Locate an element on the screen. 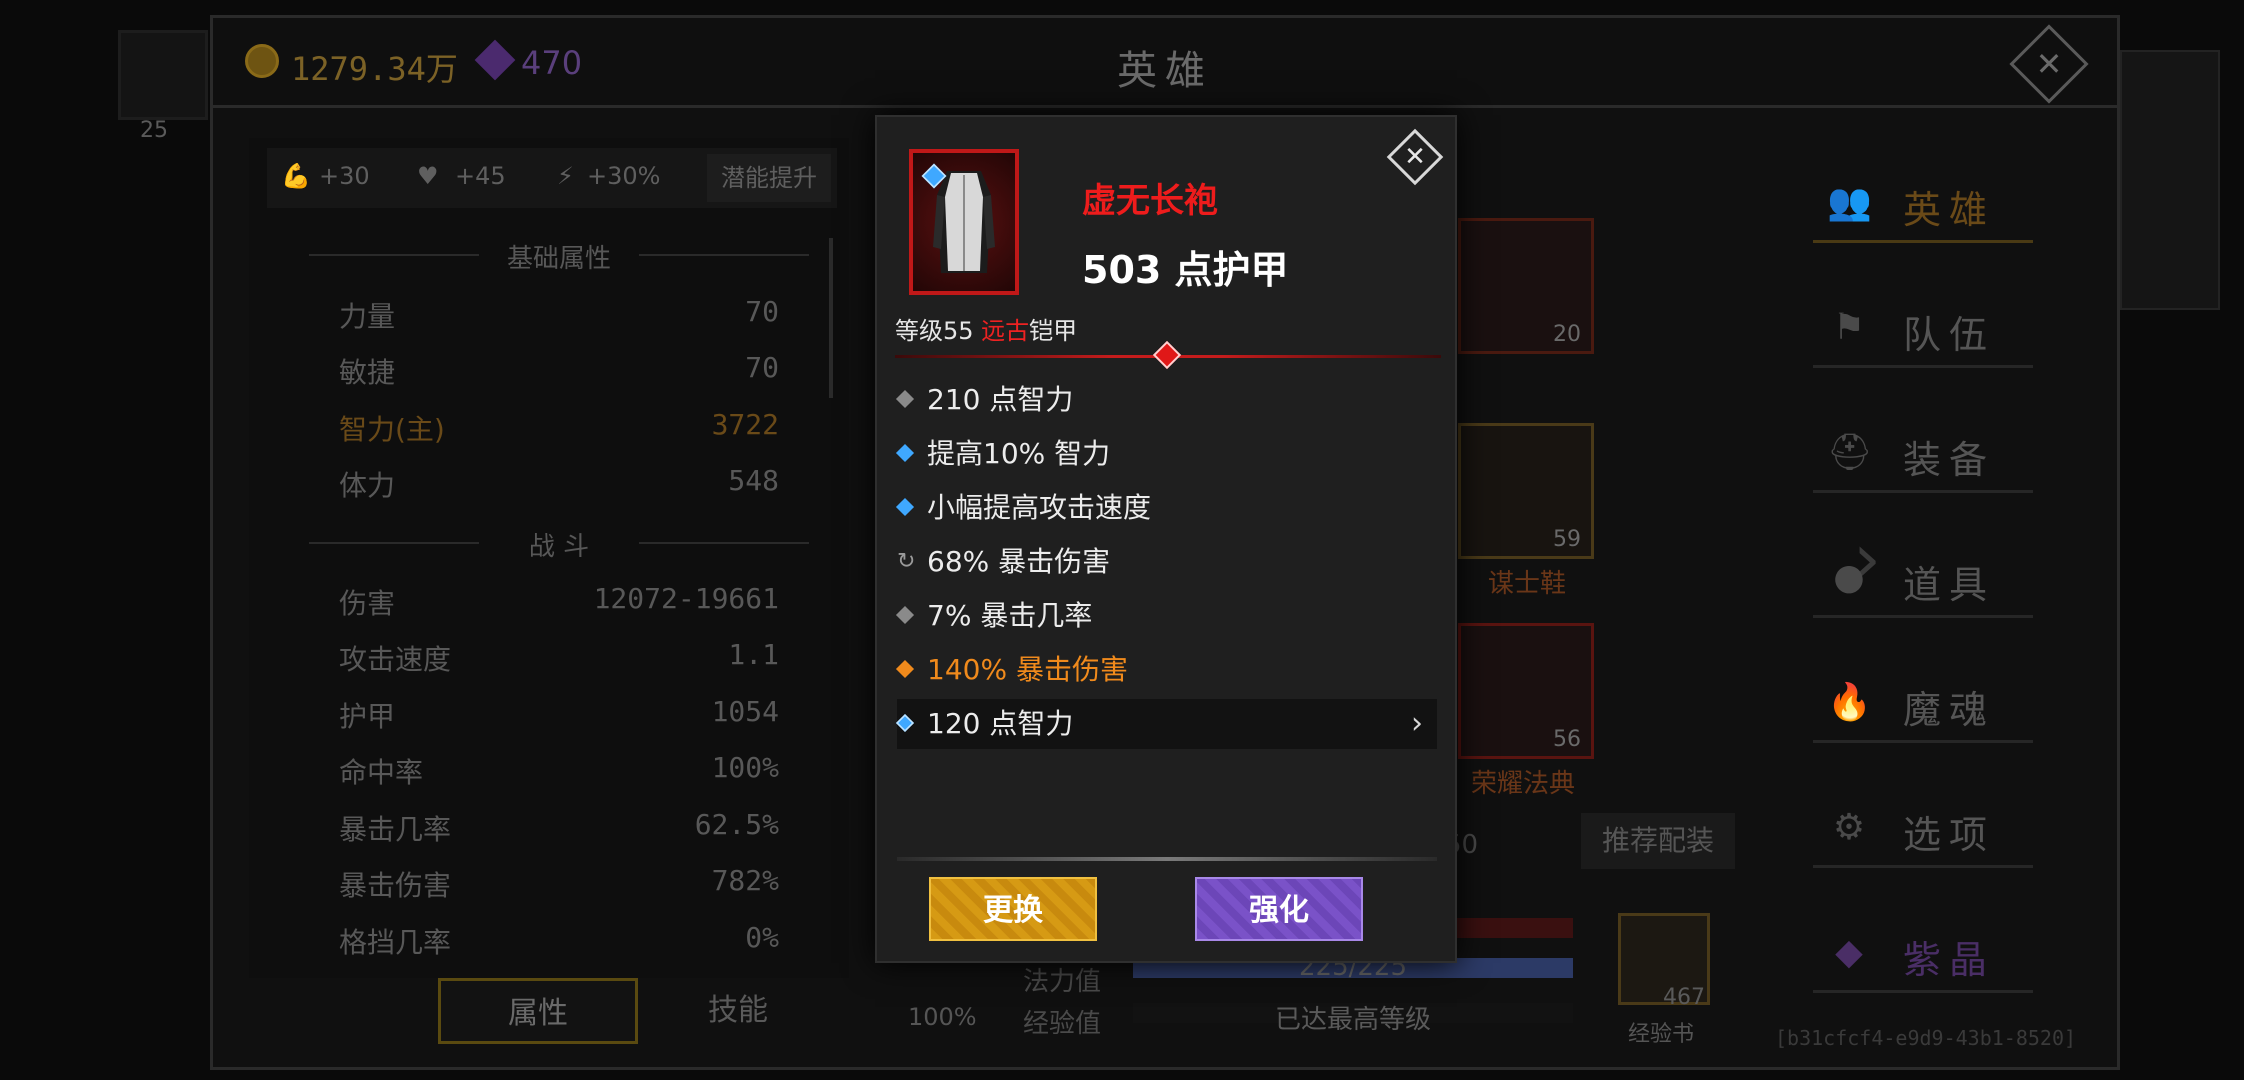 This screenshot has width=2244, height=1080. equip-slot-offhand: 56 is located at coordinates (1526, 691).